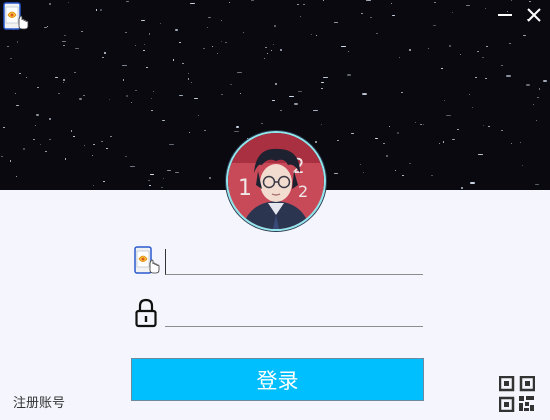 The image size is (550, 420). What do you see at coordinates (277, 379) in the screenshot?
I see `login-button: 登录` at bounding box center [277, 379].